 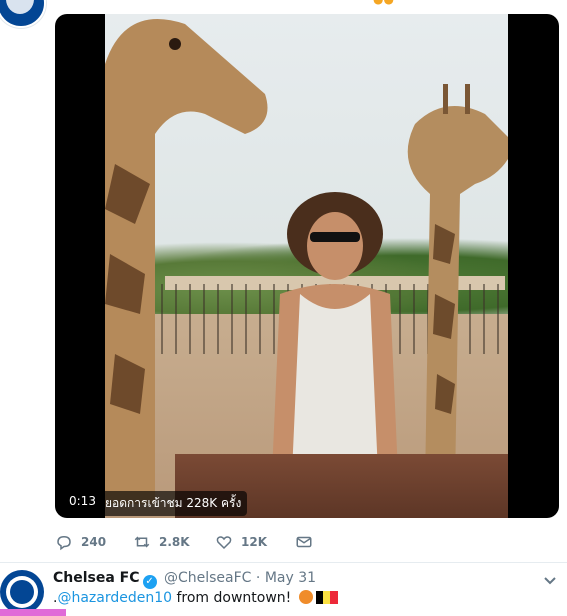 I want to click on tweet-actions: 240 2.8K 12K, so click(x=245, y=542).